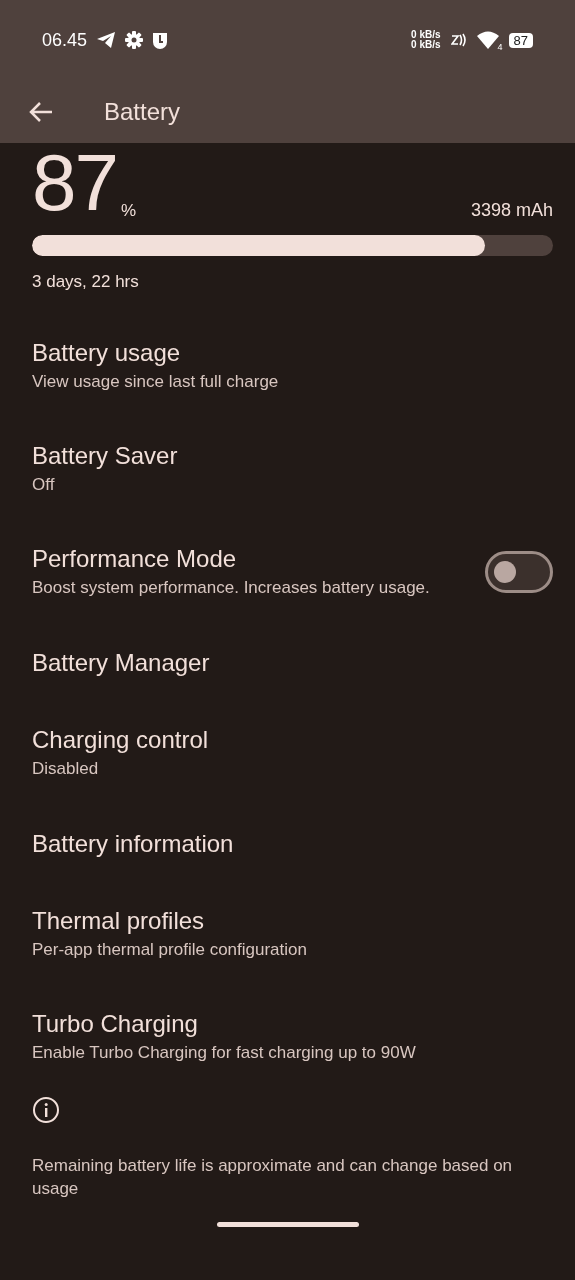 This screenshot has width=575, height=1280. I want to click on remaining-time: 3 days, 22 hrs, so click(86, 282).